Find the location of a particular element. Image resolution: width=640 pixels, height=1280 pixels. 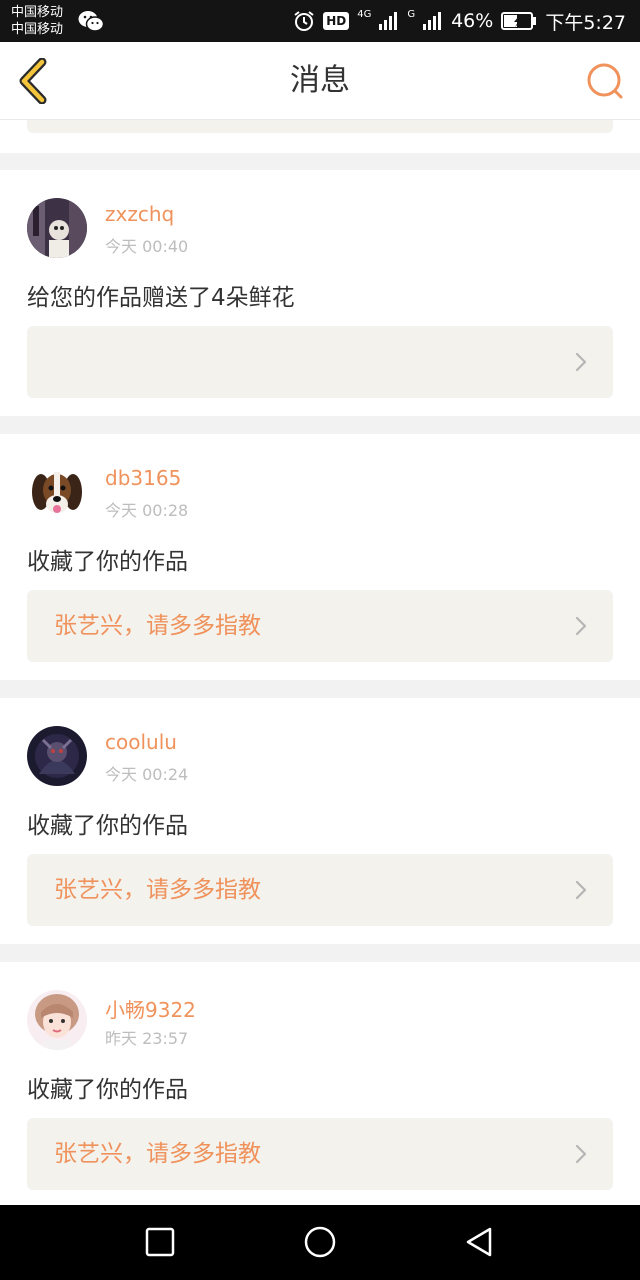

header: 消息 is located at coordinates (320, 81).